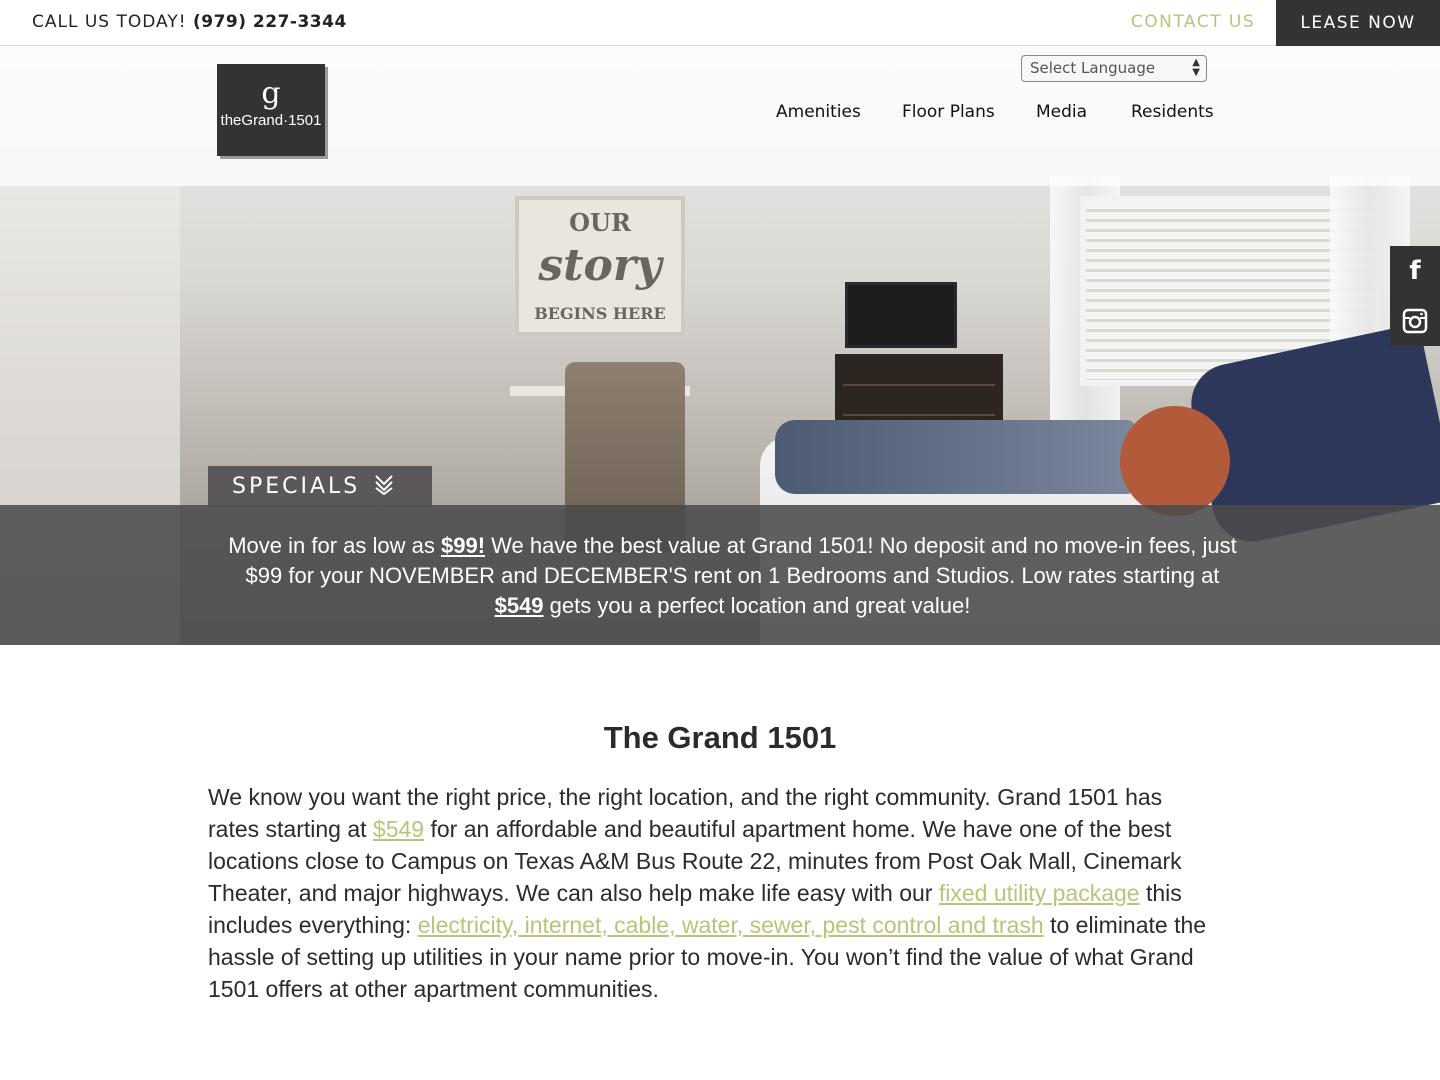 Image resolution: width=1440 pixels, height=1080 pixels. I want to click on price-link: $549, so click(398, 829).